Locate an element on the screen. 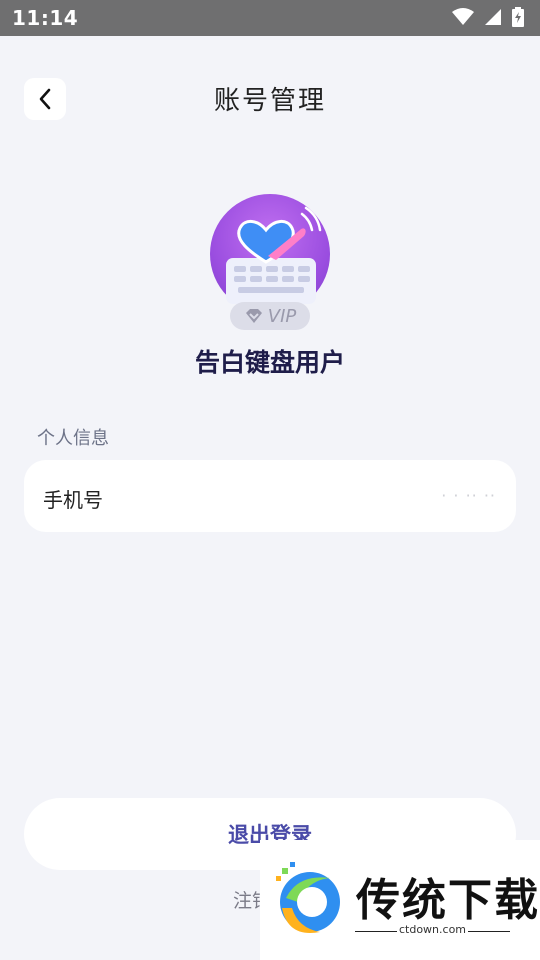 This screenshot has width=540, height=960. avatar: VIP is located at coordinates (270, 264).